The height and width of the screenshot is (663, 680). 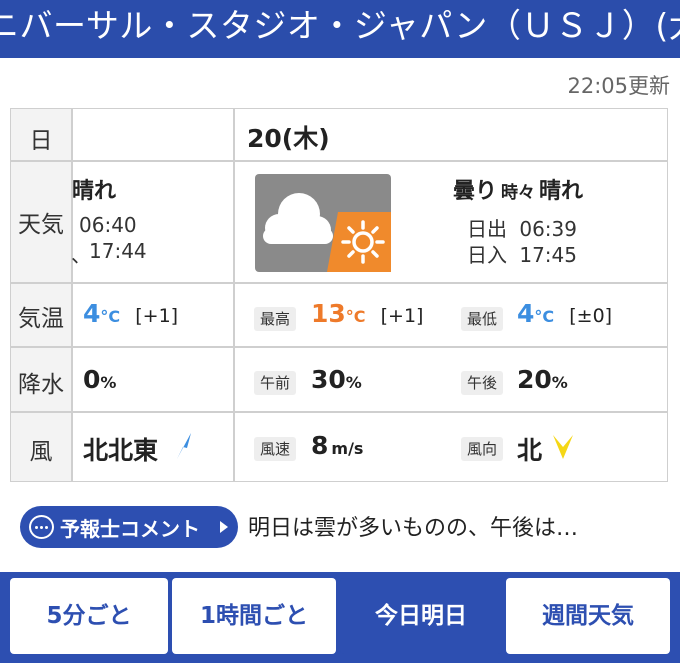 I want to click on forecaster-comment-label: 予報士コメント, so click(x=130, y=529).